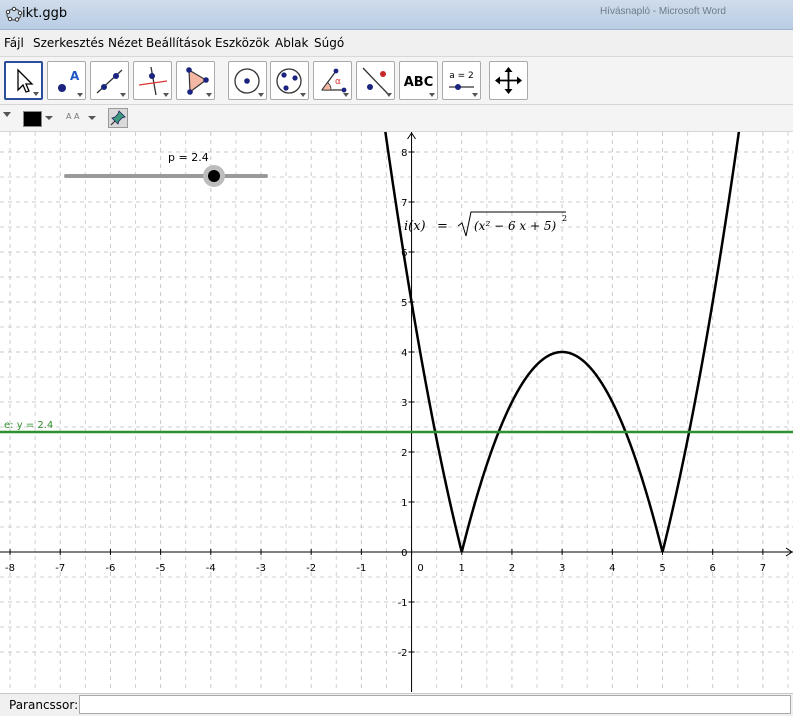 The height and width of the screenshot is (716, 793). I want to click on x-tick-label: -4, so click(211, 568).